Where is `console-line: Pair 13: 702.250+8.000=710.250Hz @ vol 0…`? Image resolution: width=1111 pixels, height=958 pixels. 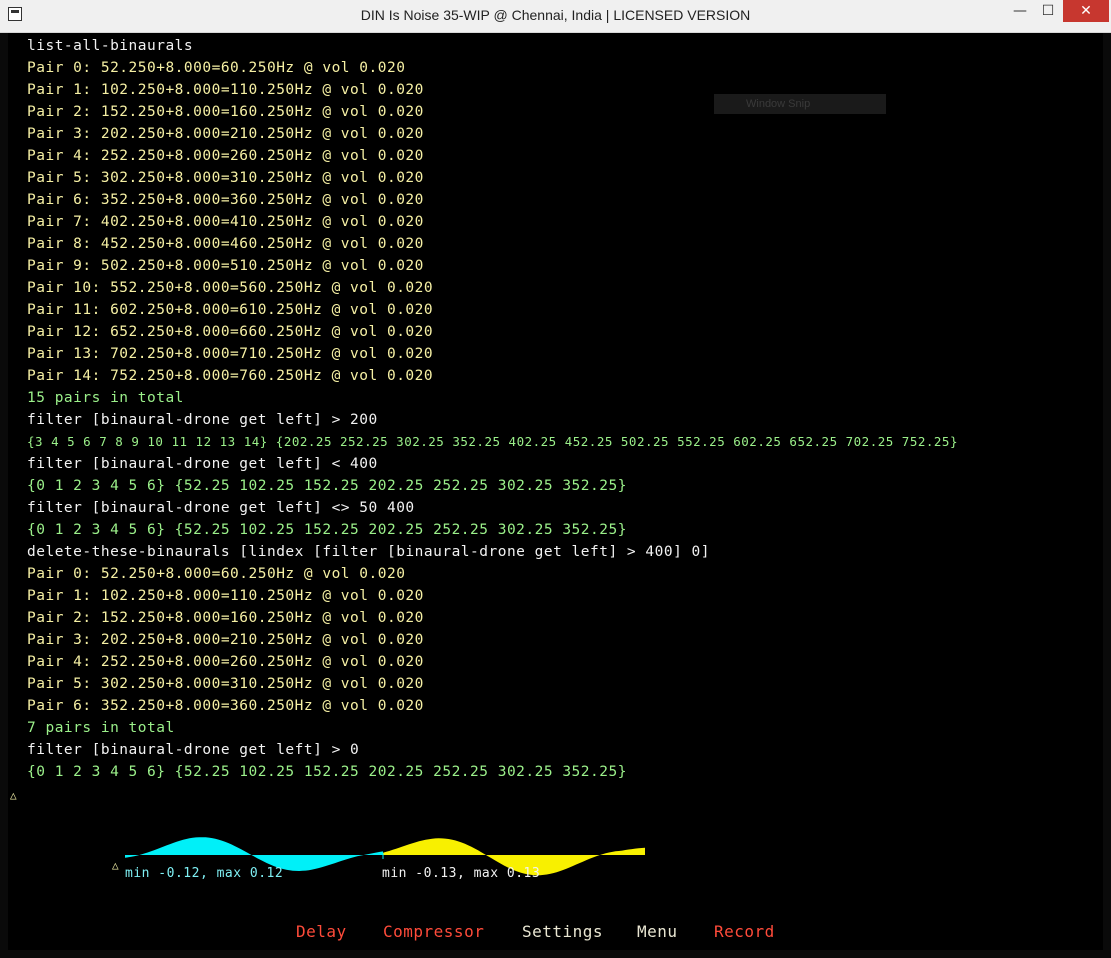
console-line: Pair 13: 702.250+8.000=710.250Hz @ vol 0… is located at coordinates (230, 354).